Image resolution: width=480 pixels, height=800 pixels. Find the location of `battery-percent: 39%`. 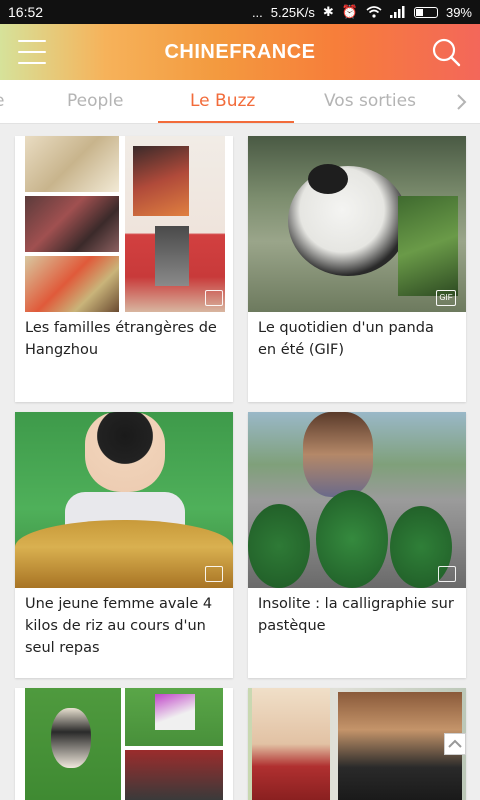

battery-percent: 39% is located at coordinates (458, 12).